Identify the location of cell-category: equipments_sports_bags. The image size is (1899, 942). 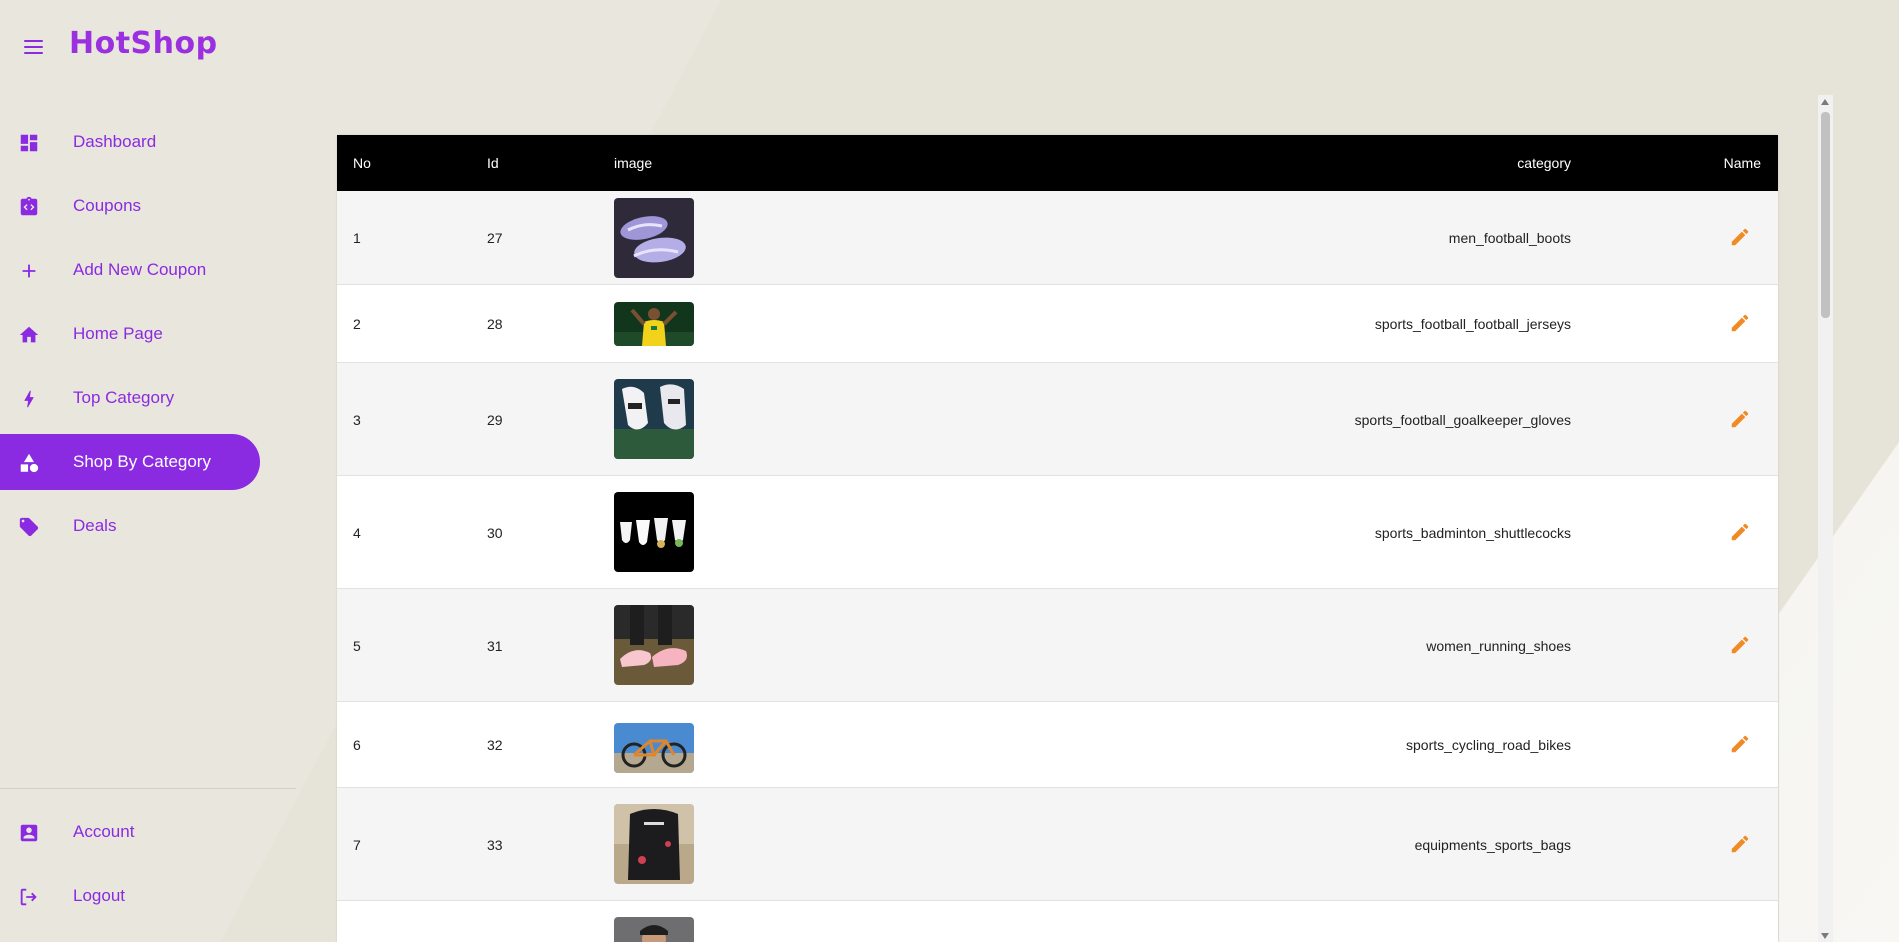
(1492, 845).